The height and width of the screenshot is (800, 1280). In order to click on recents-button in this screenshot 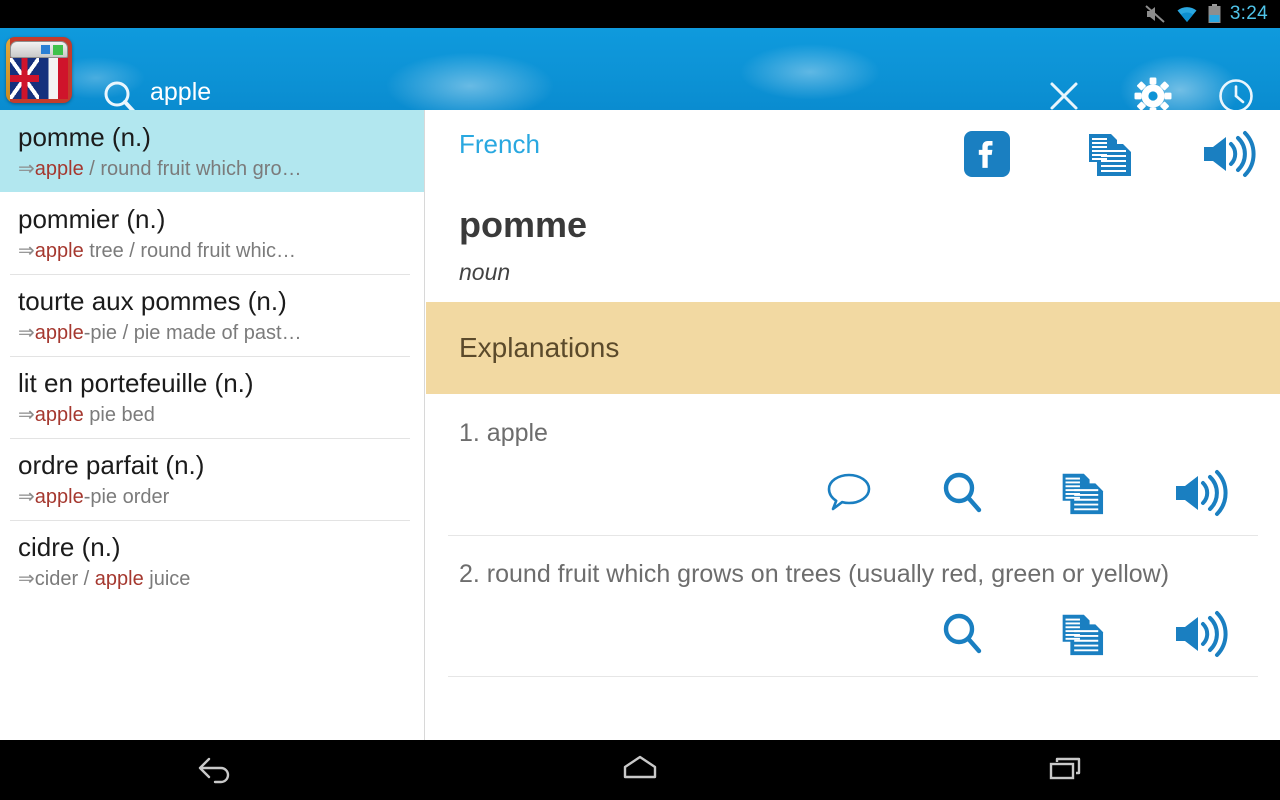, I will do `click(1066, 770)`.